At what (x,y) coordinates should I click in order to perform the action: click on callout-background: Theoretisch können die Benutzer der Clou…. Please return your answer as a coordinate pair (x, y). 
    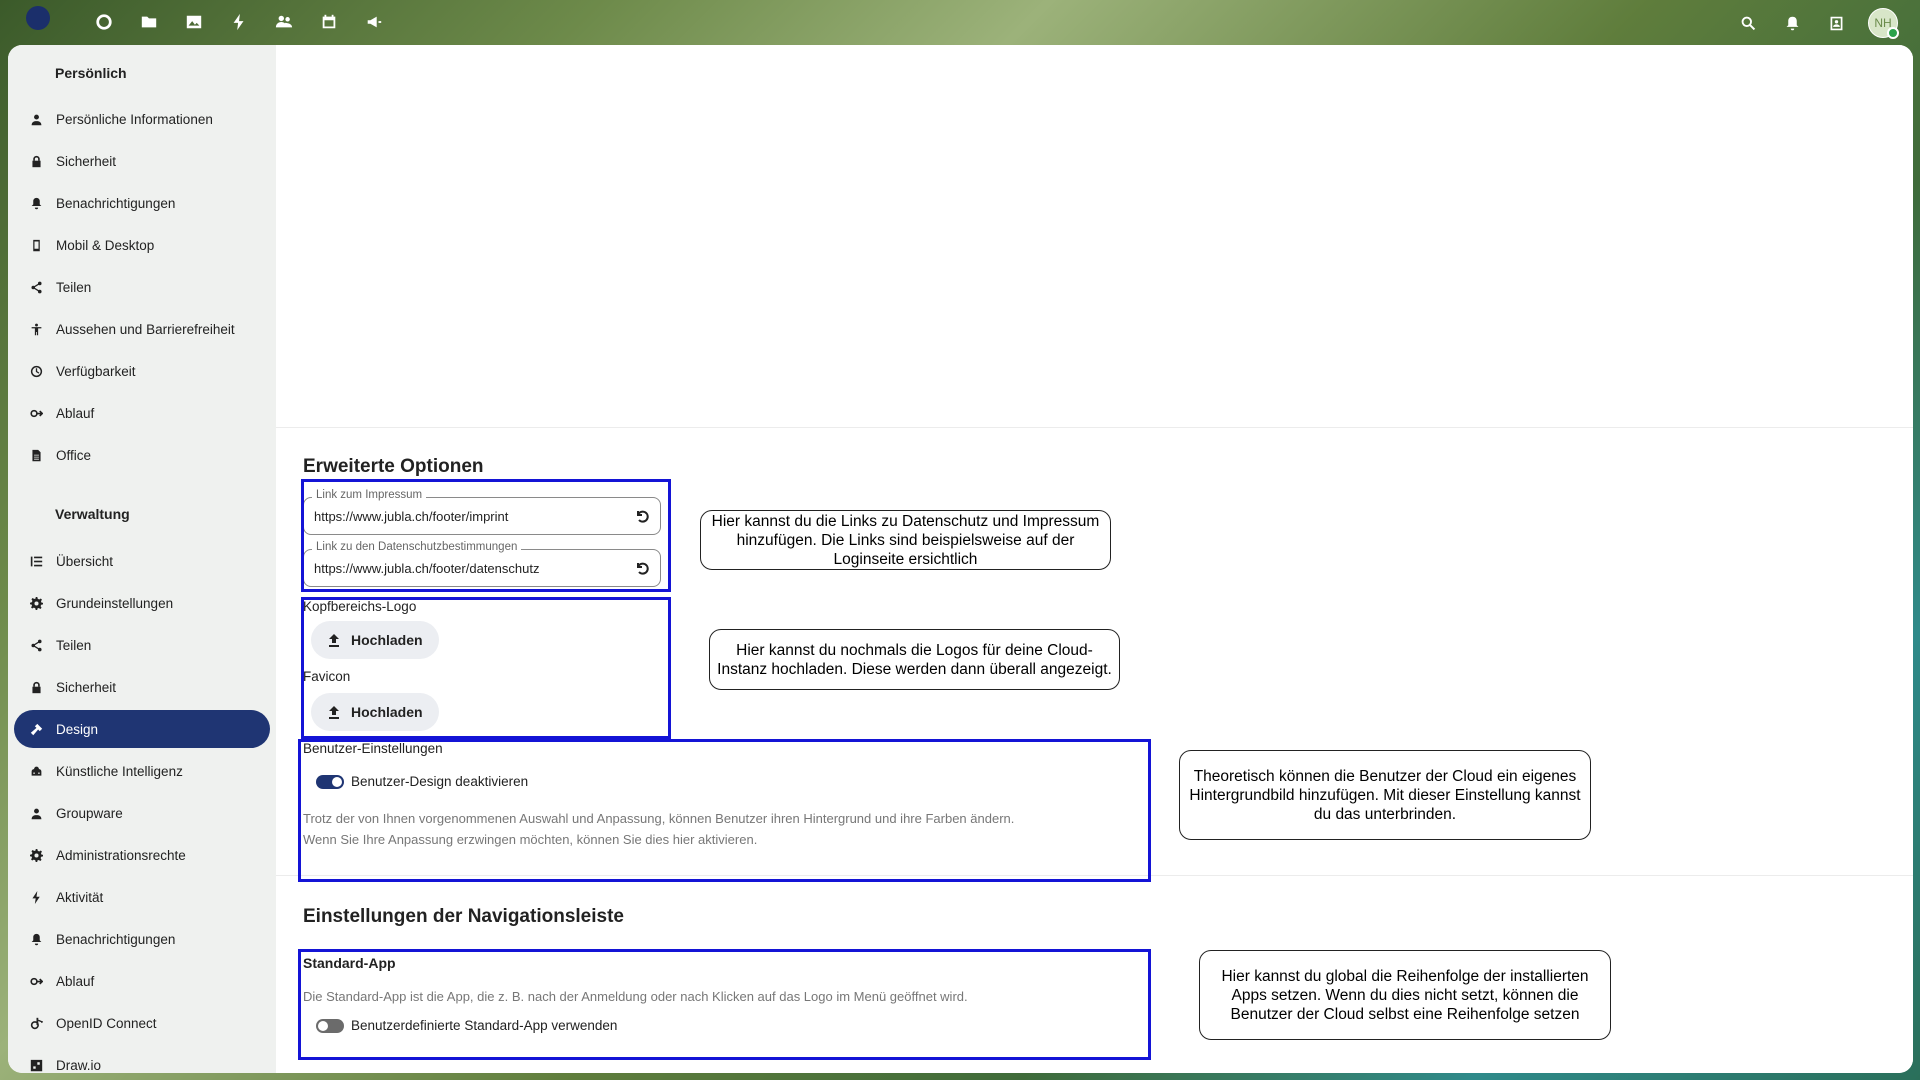
    Looking at the image, I should click on (1385, 795).